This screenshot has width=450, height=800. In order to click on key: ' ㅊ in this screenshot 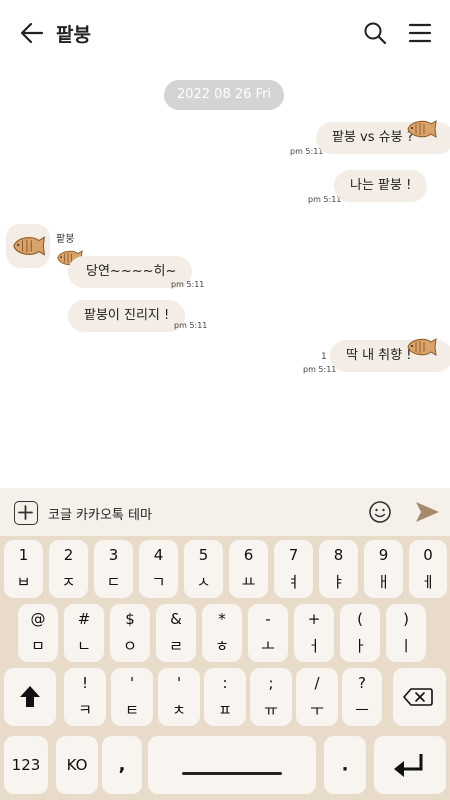, I will do `click(179, 697)`.